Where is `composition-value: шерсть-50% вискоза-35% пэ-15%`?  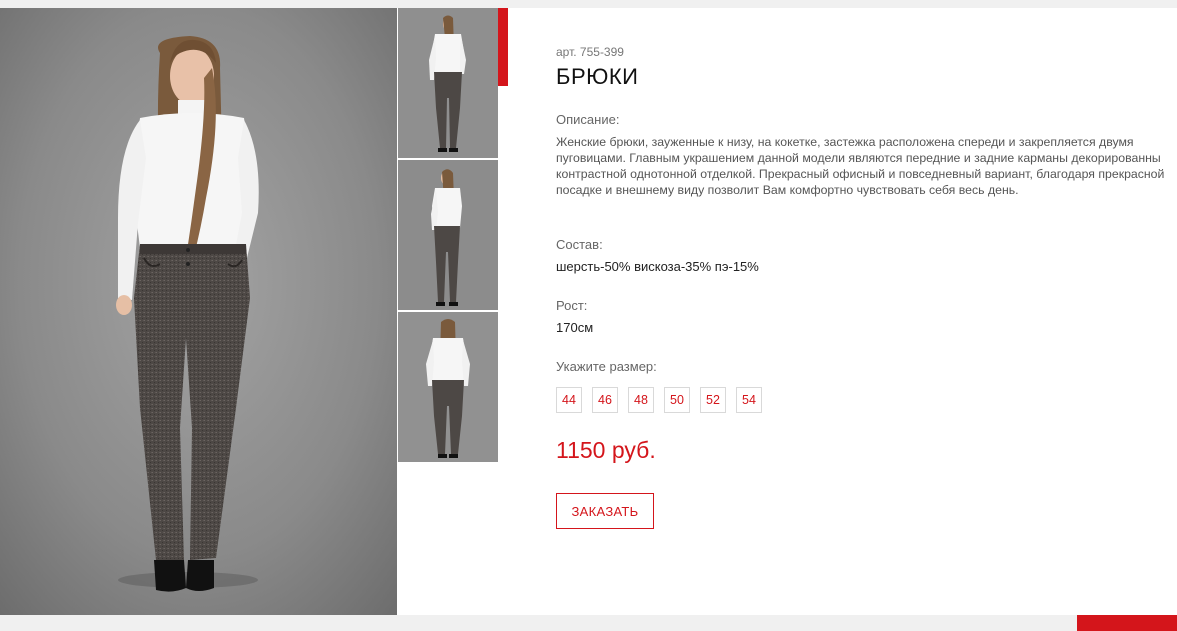 composition-value: шерсть-50% вискоза-35% пэ-15% is located at coordinates (657, 266).